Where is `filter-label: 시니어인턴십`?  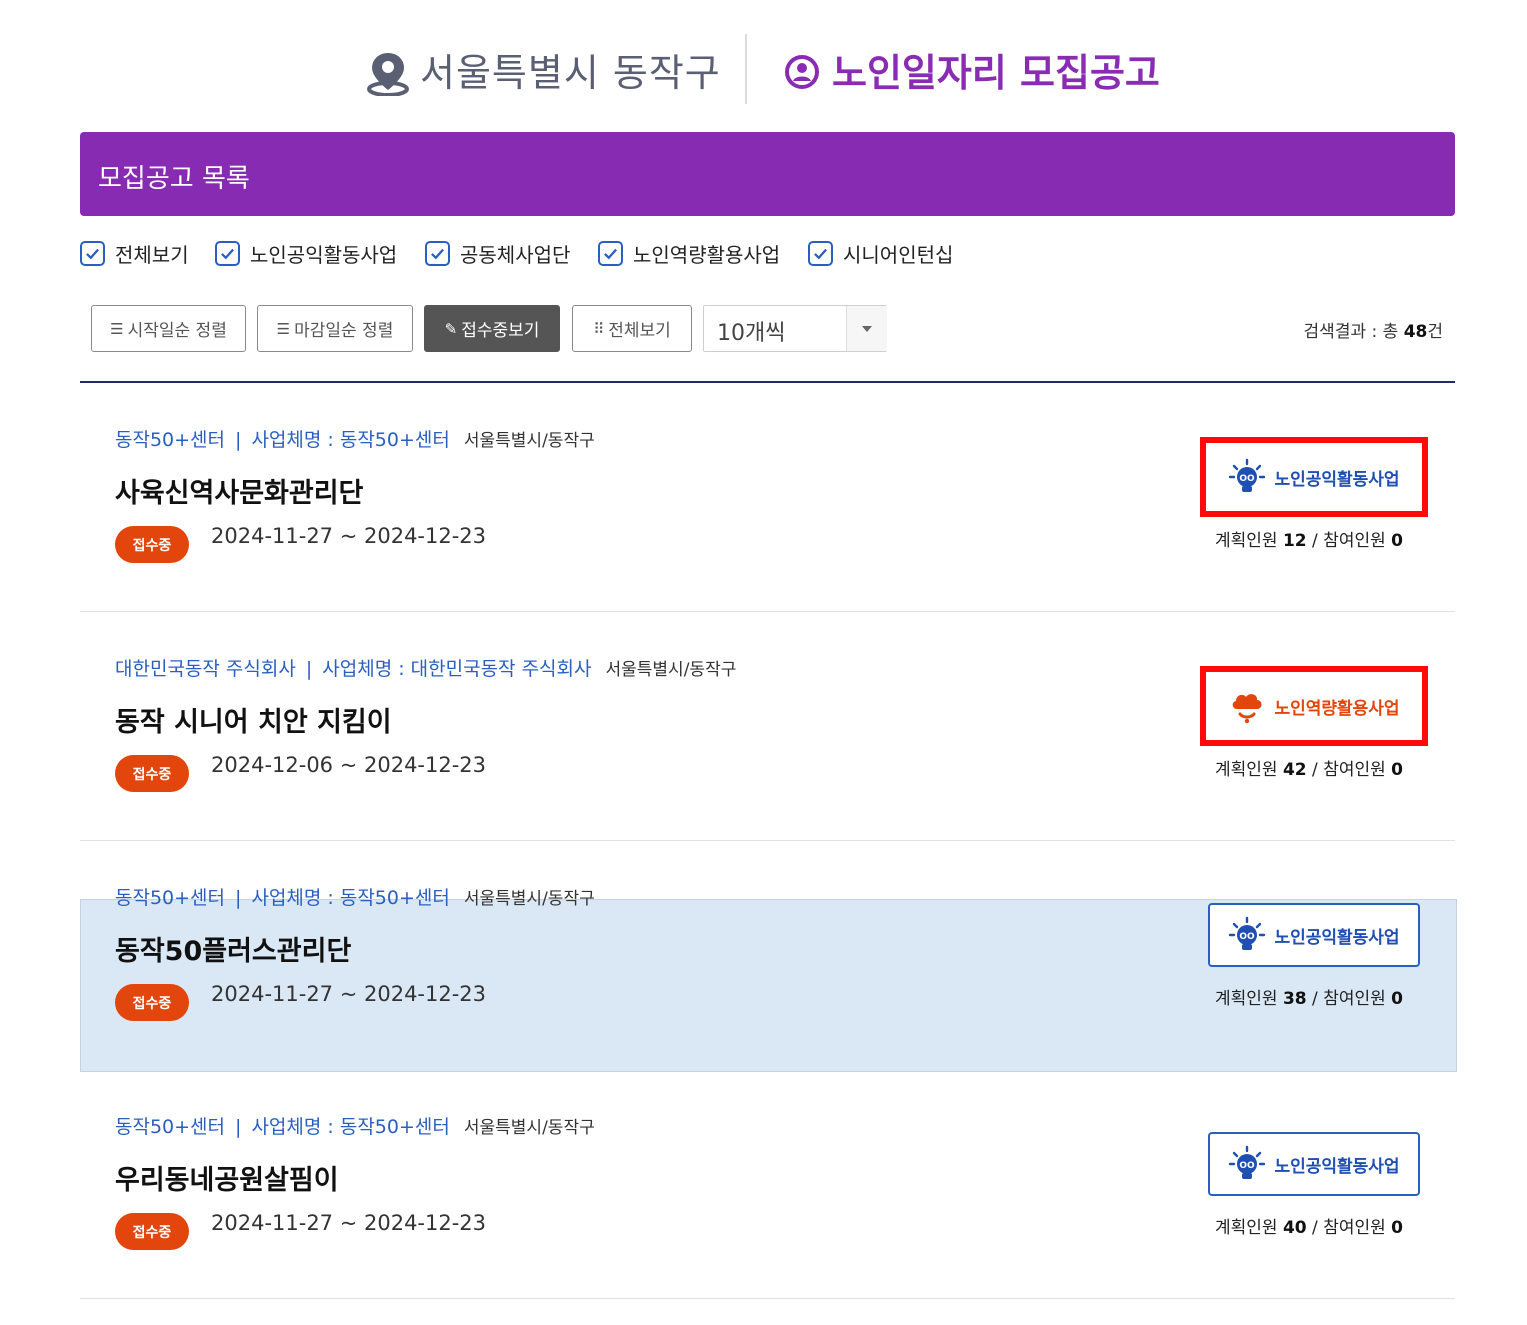 filter-label: 시니어인턴십 is located at coordinates (898, 254).